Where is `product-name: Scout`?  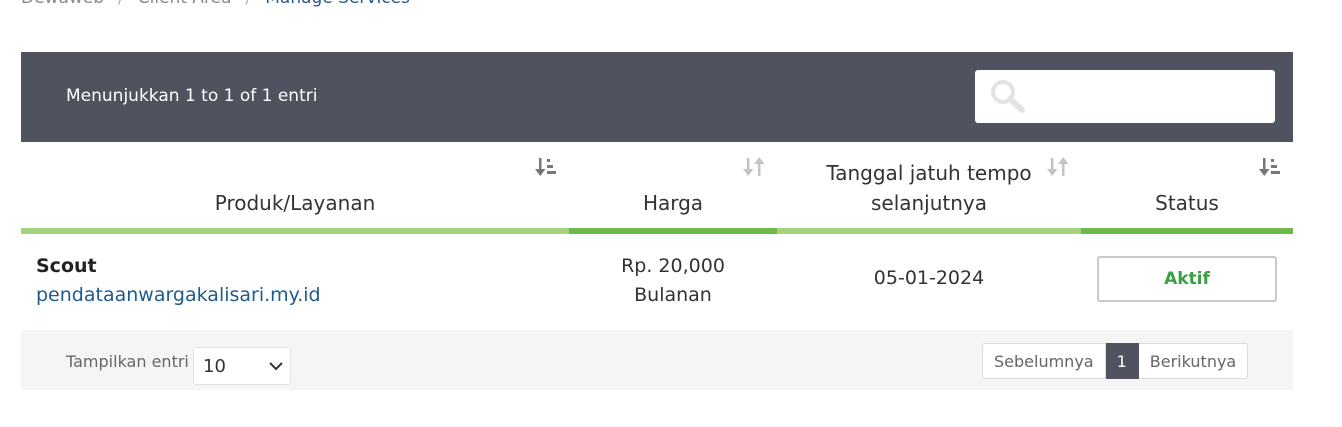 product-name: Scout is located at coordinates (66, 266).